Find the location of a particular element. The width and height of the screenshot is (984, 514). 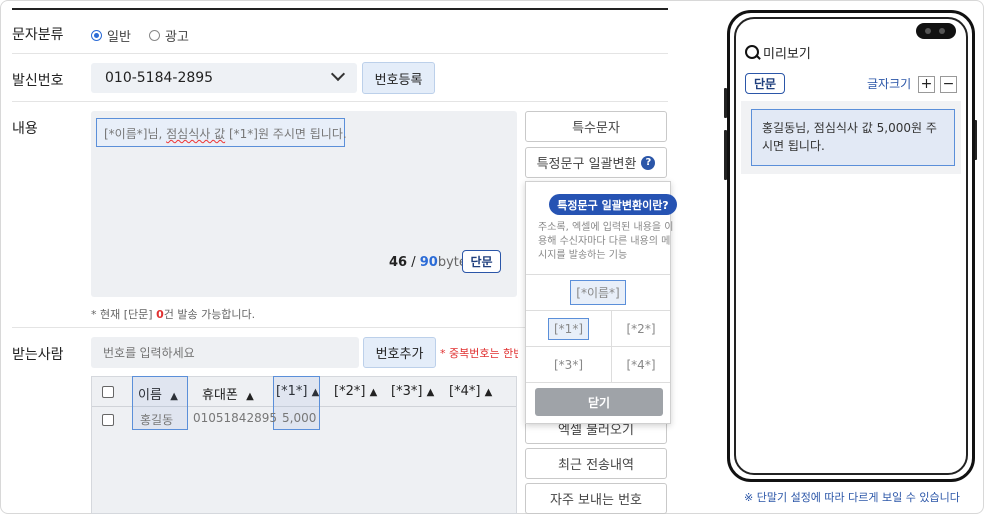

register-number-button: 번호등록 is located at coordinates (398, 78).